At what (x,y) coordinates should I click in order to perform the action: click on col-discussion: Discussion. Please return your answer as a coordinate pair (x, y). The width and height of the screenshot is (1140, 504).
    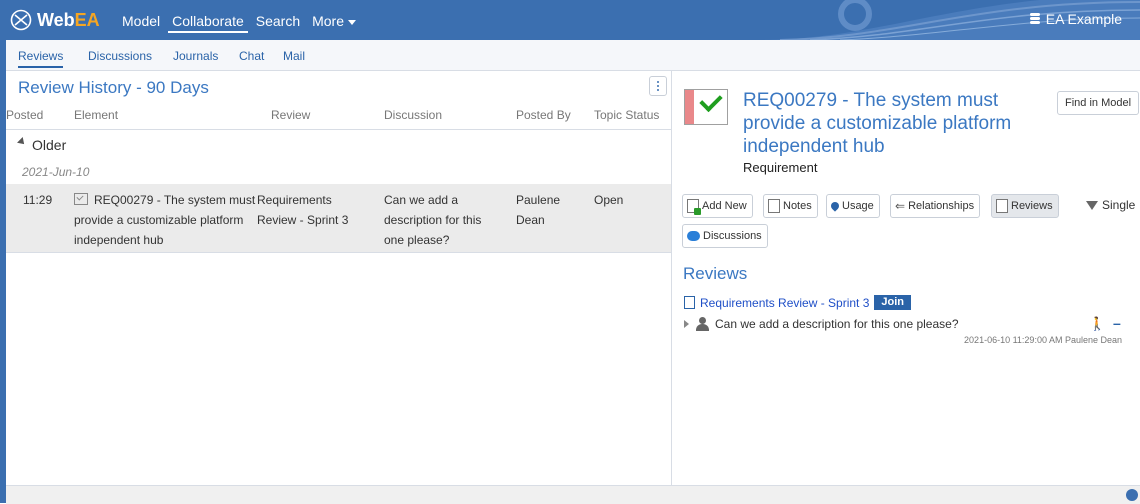
    Looking at the image, I should click on (413, 115).